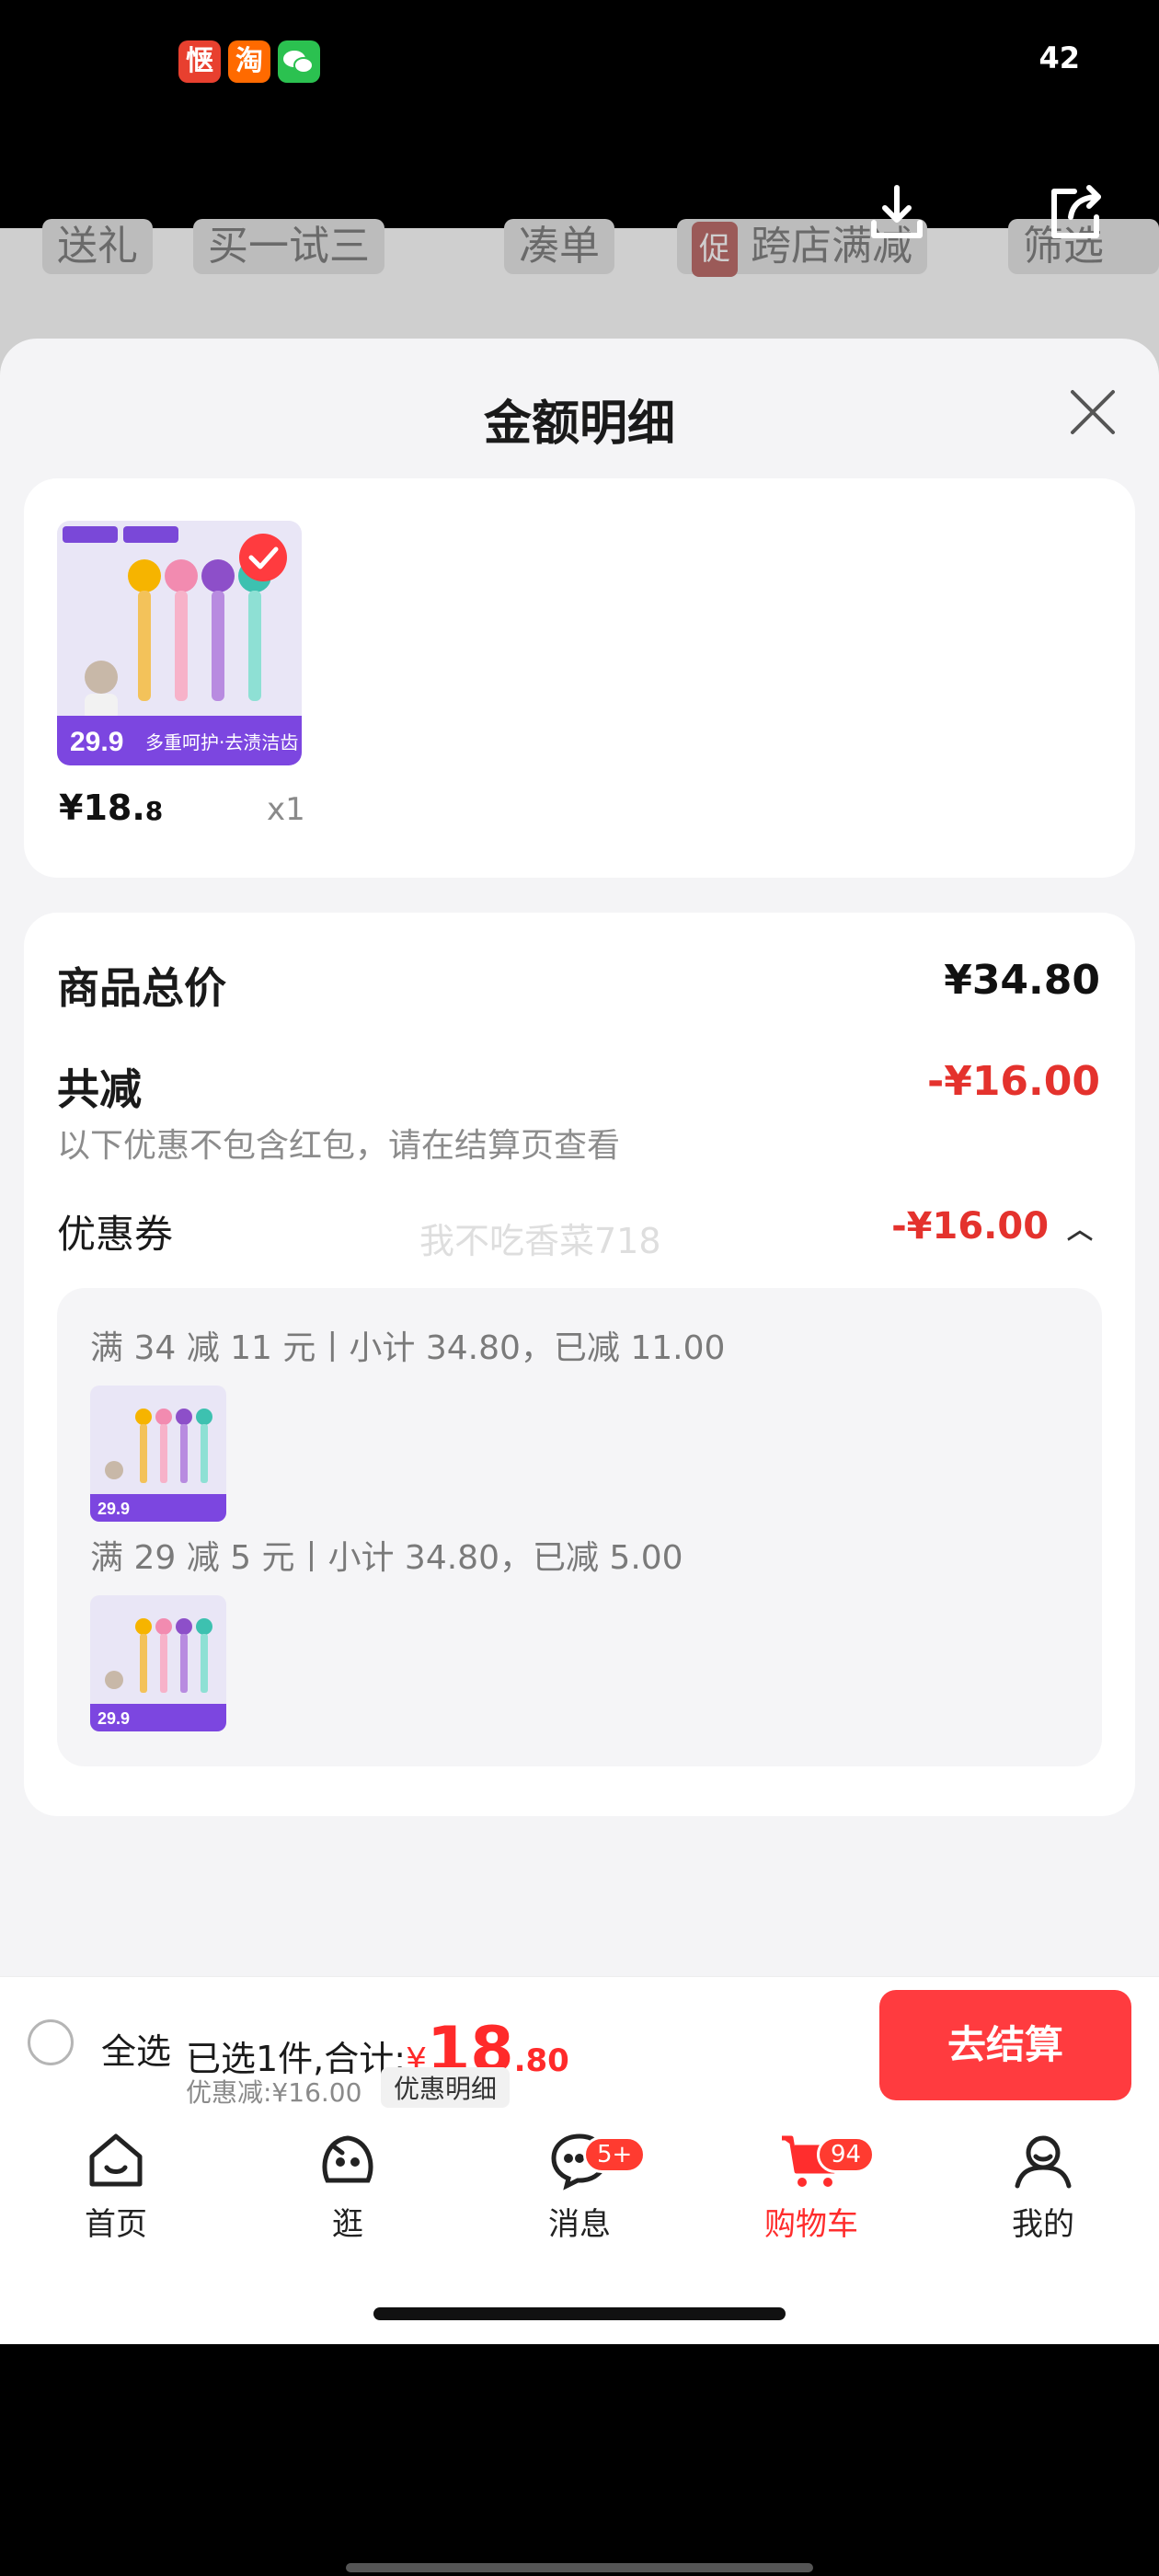 The height and width of the screenshot is (2576, 1159). Describe the element at coordinates (541, 2060) in the screenshot. I see `summary-amount-decimal: .80` at that location.